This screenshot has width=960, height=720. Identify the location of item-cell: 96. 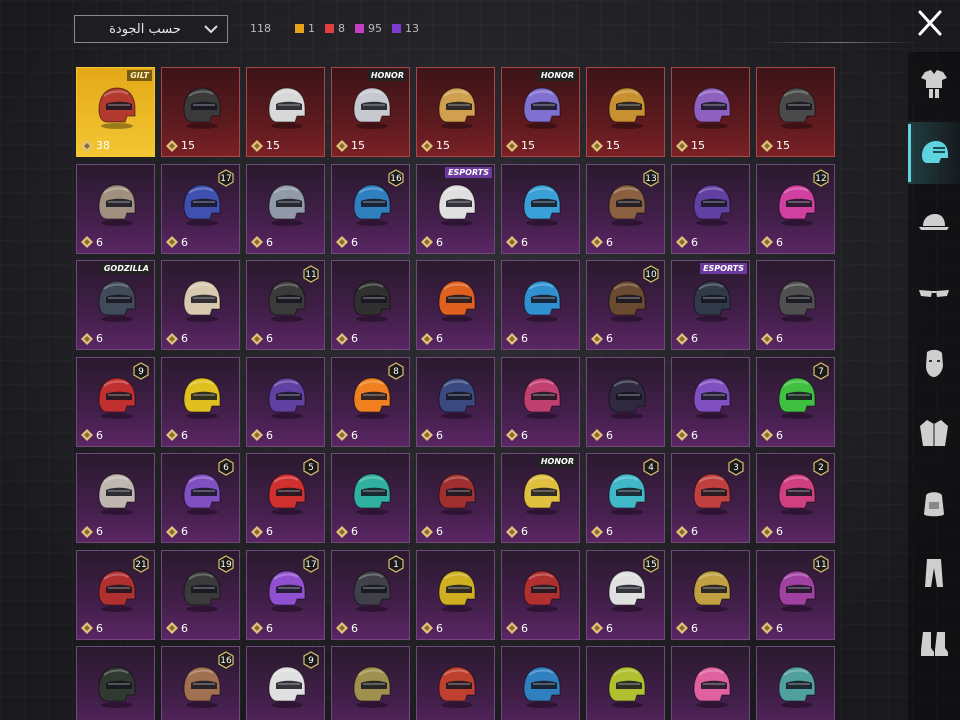
(115, 401).